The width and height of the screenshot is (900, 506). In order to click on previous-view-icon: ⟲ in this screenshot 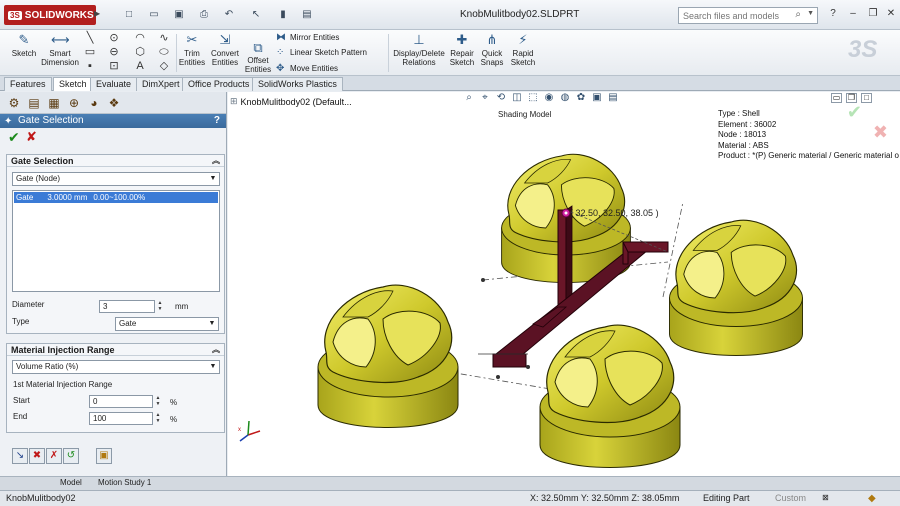, I will do `click(501, 99)`.